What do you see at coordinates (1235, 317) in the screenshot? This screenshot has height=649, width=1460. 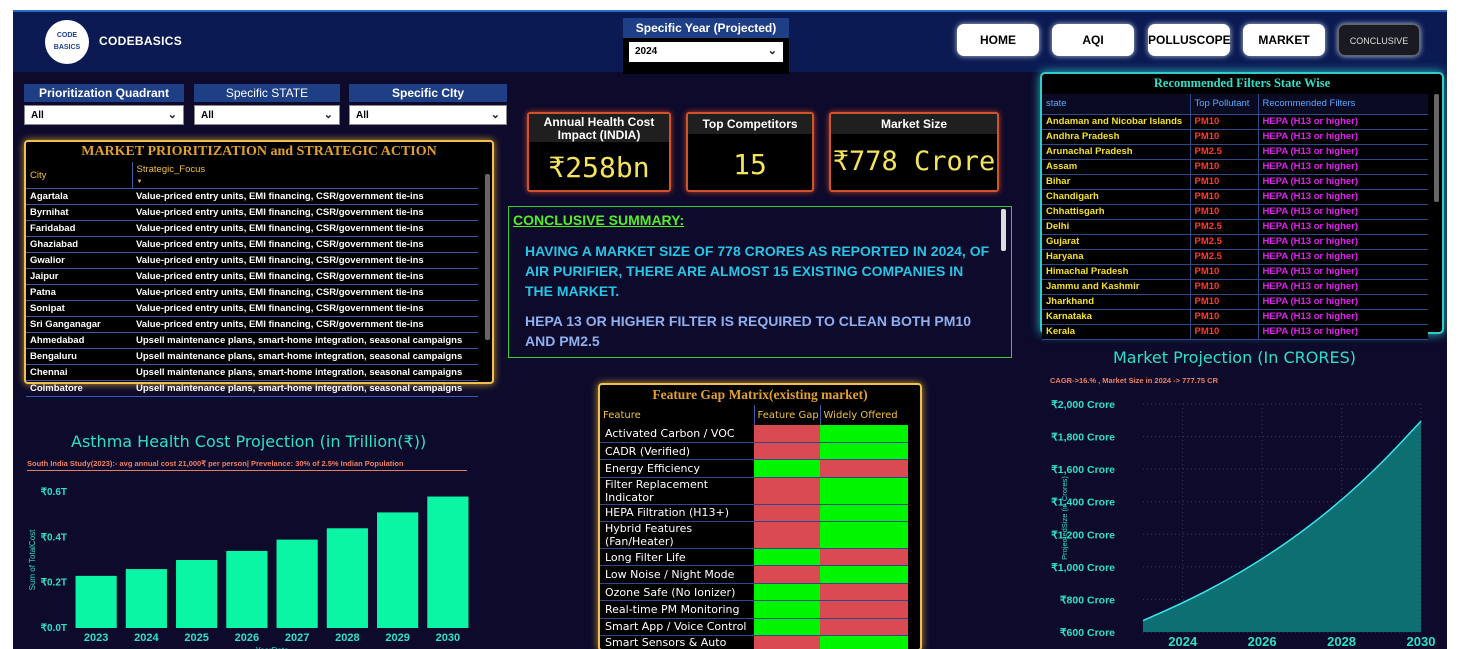 I see `table-row: Karnataka PM10 HEPA (H13 or higher)` at bounding box center [1235, 317].